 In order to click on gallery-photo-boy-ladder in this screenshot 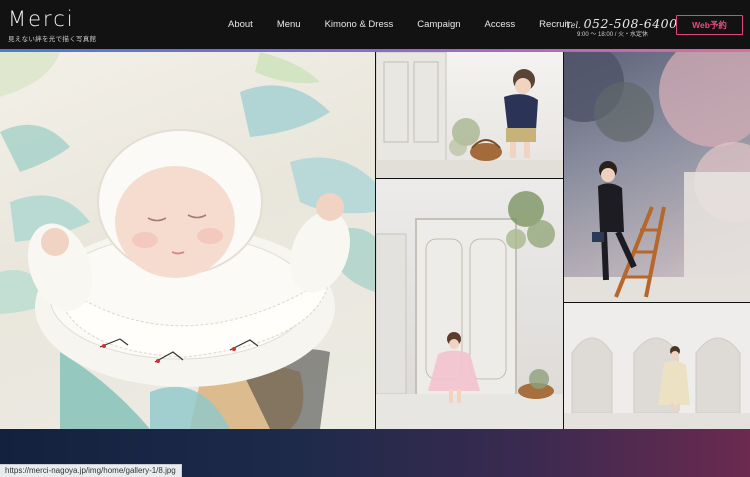, I will do `click(657, 177)`.